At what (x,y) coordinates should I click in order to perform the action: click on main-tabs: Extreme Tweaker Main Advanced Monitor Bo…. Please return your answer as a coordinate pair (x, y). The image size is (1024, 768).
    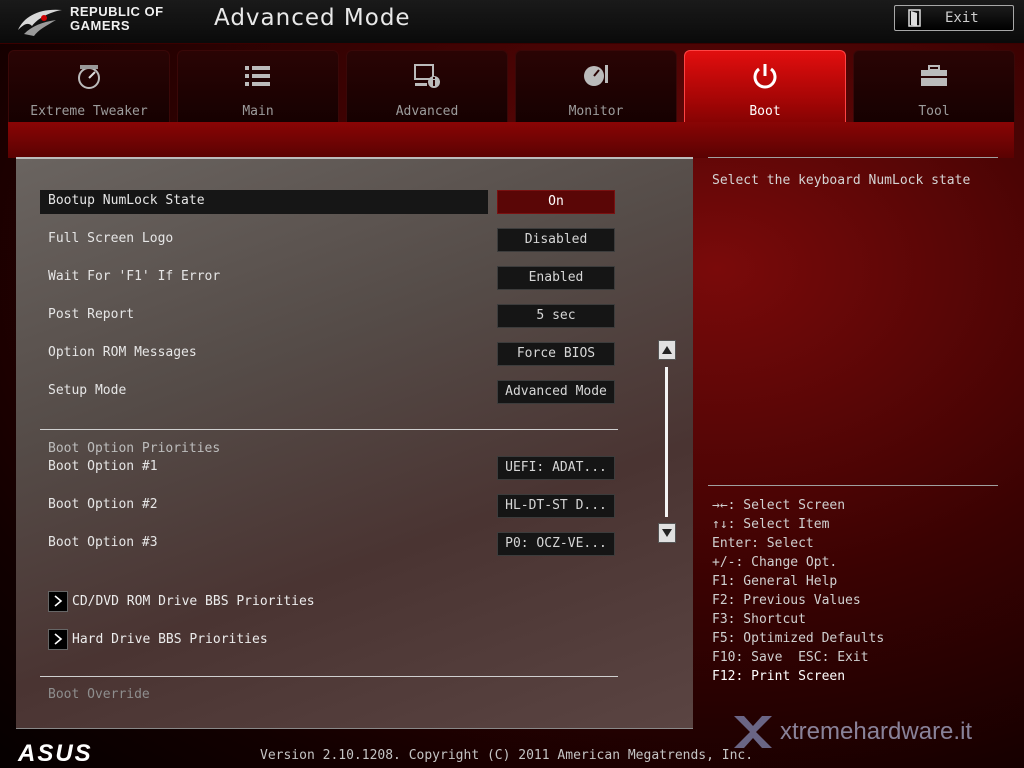
    Looking at the image, I should click on (512, 86).